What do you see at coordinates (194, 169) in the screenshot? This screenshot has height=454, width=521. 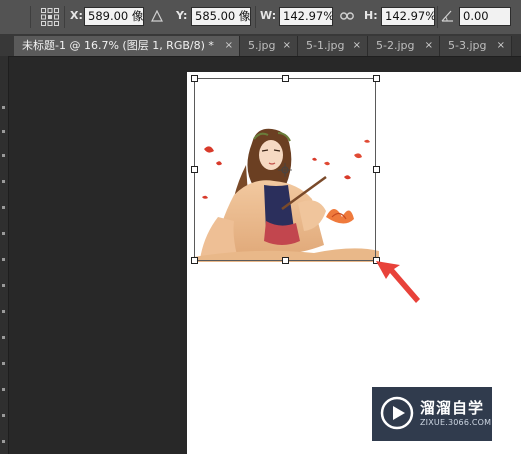 I see `transform-handle-middle-left` at bounding box center [194, 169].